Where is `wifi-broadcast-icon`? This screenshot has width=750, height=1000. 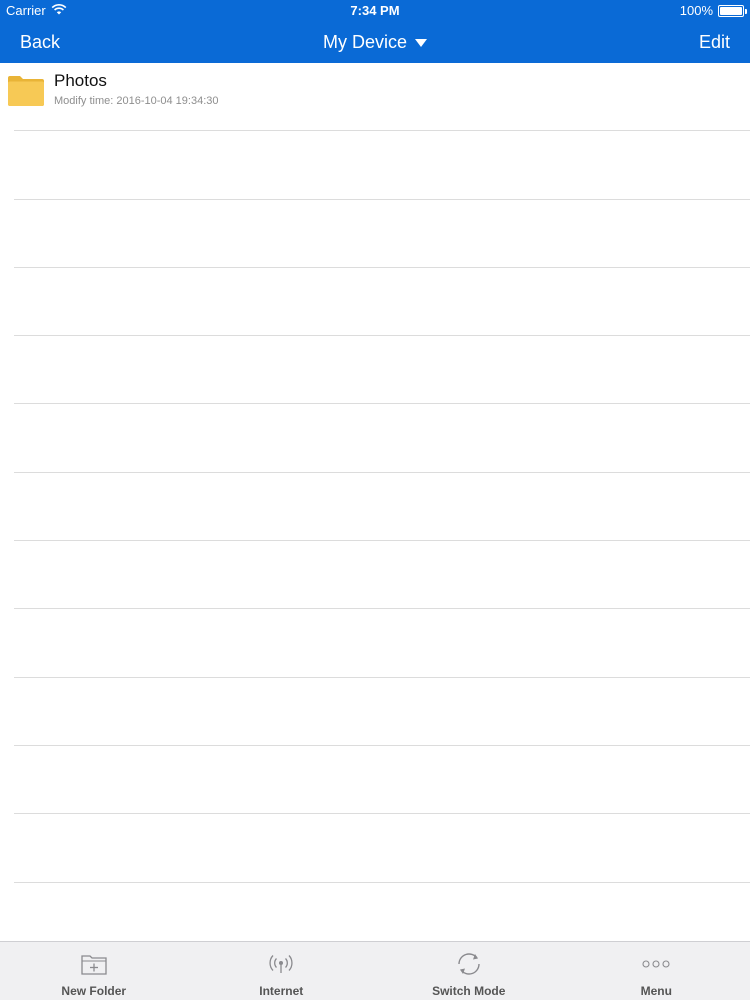
wifi-broadcast-icon is located at coordinates (281, 964).